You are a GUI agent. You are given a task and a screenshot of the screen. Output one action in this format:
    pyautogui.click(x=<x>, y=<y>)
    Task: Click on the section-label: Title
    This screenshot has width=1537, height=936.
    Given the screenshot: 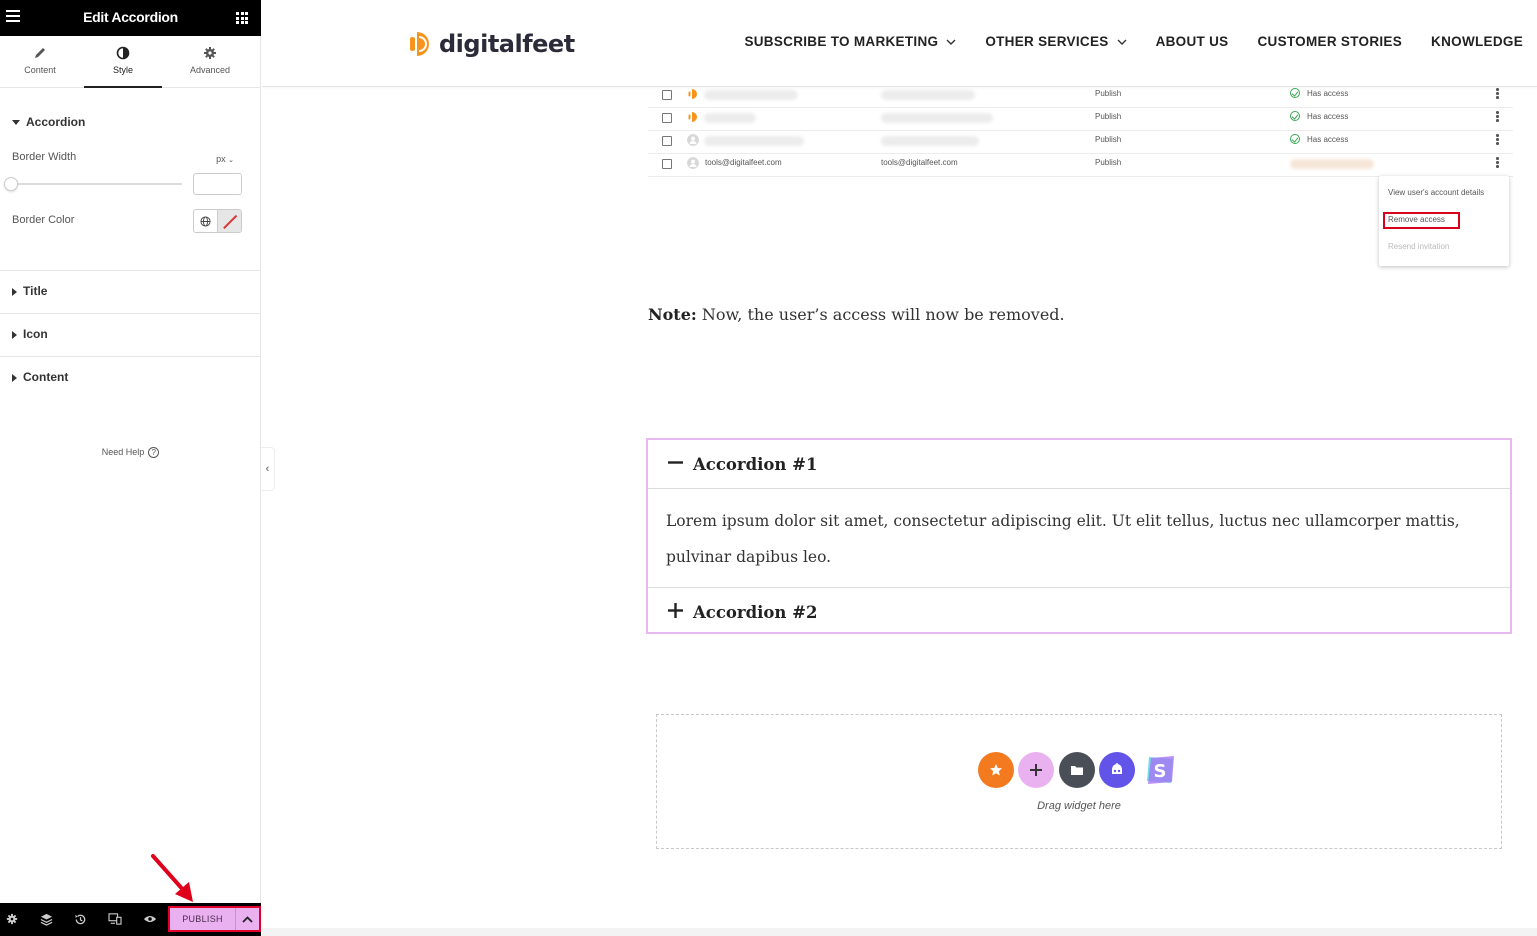 What is the action you would take?
    pyautogui.click(x=35, y=291)
    